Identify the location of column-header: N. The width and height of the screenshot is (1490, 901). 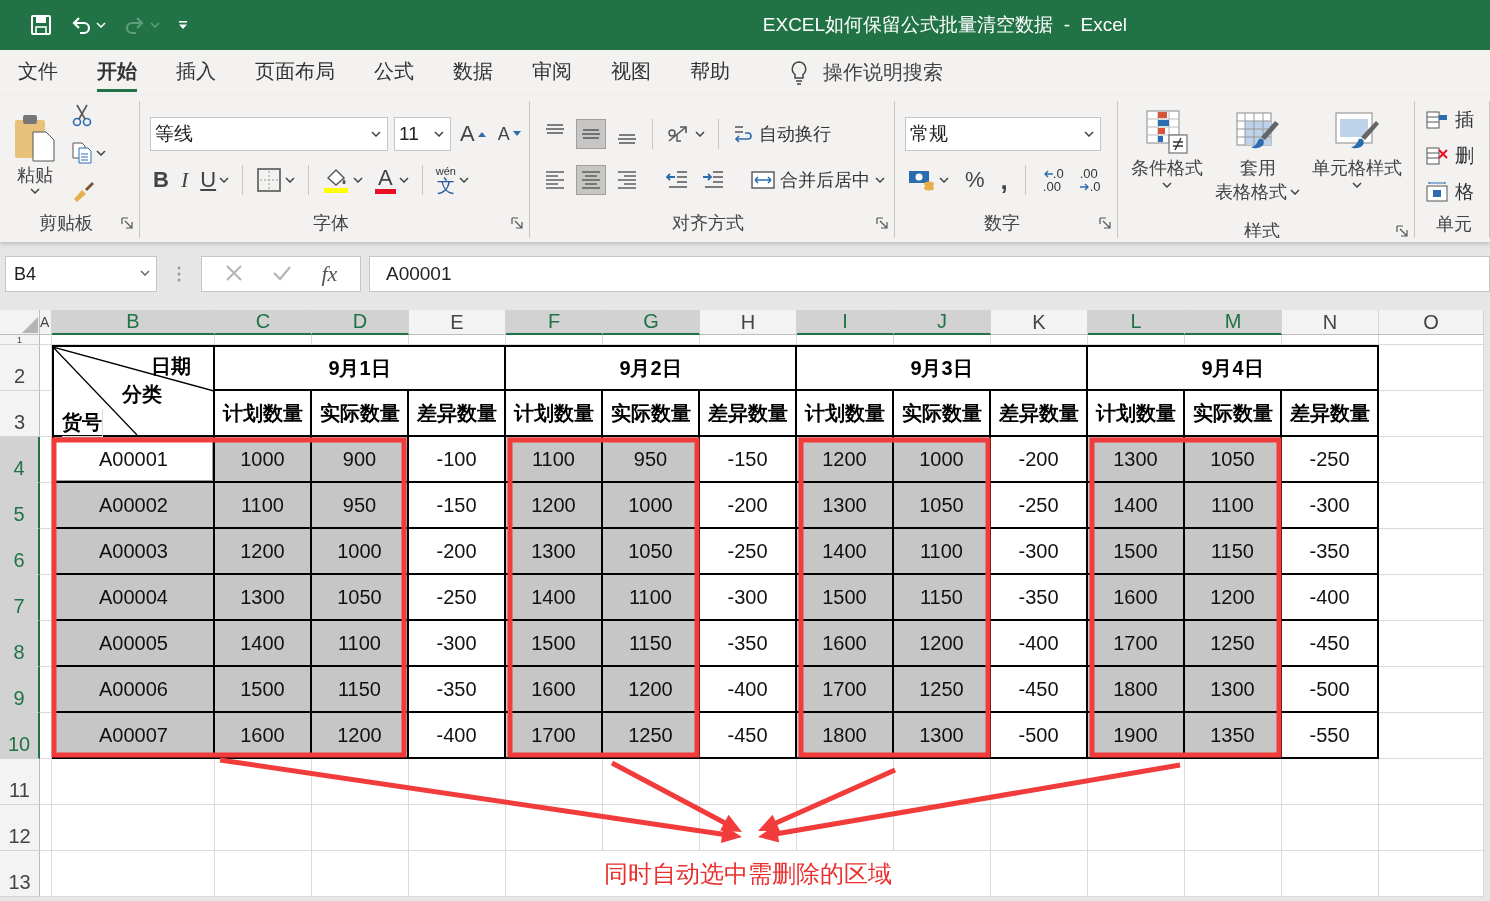
(1330, 322).